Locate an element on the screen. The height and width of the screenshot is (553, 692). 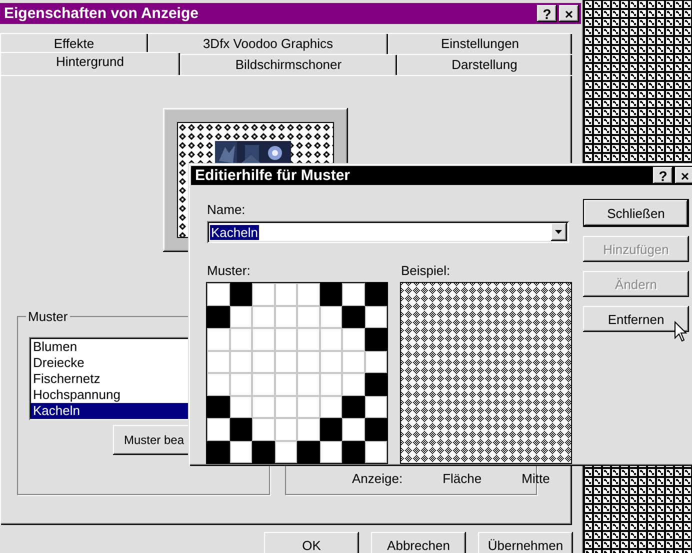
tab: Effekte is located at coordinates (74, 43).